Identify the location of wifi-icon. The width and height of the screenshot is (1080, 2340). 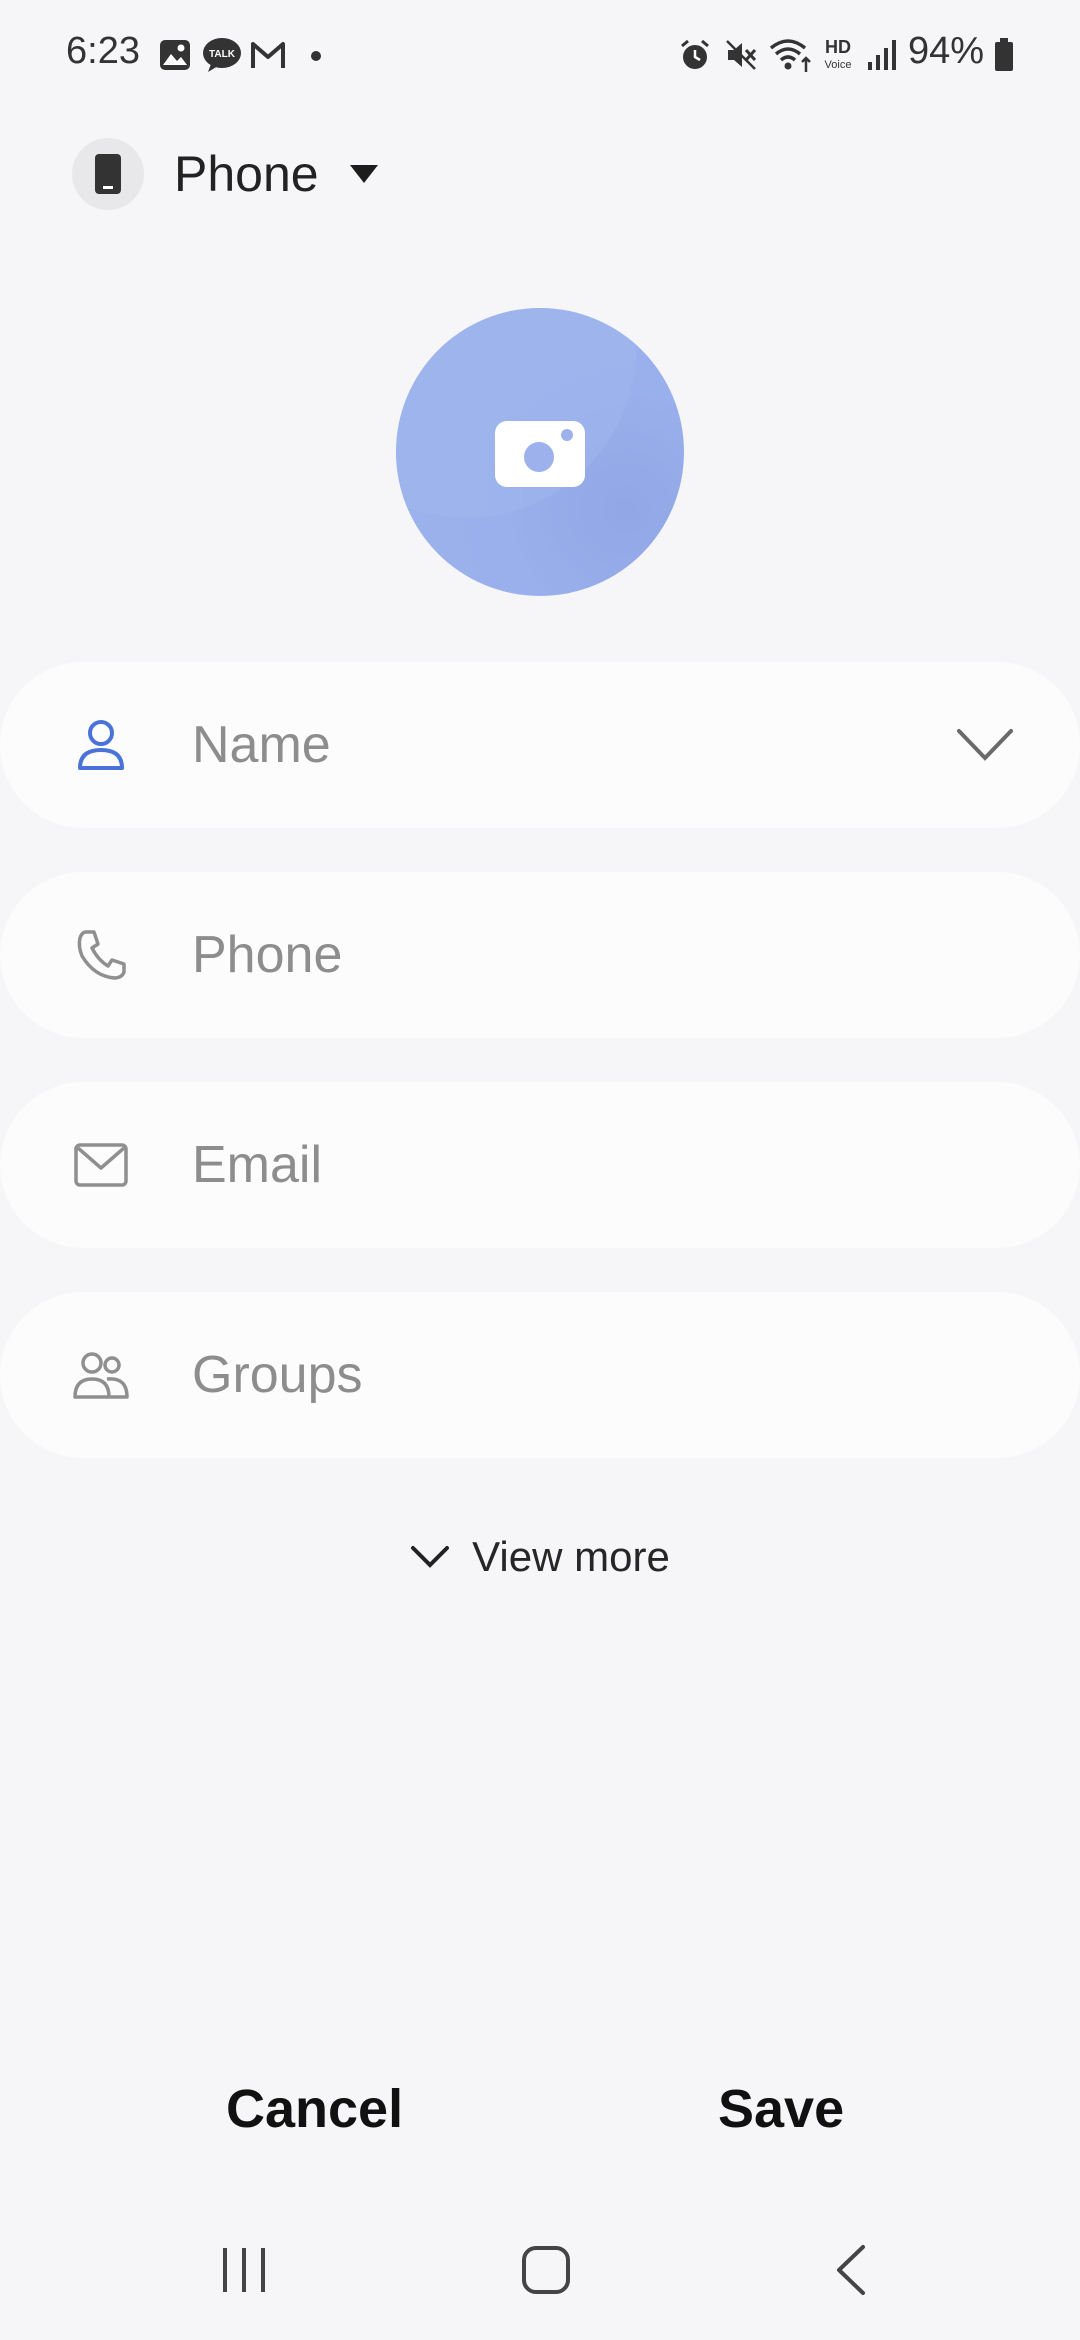
(790, 55).